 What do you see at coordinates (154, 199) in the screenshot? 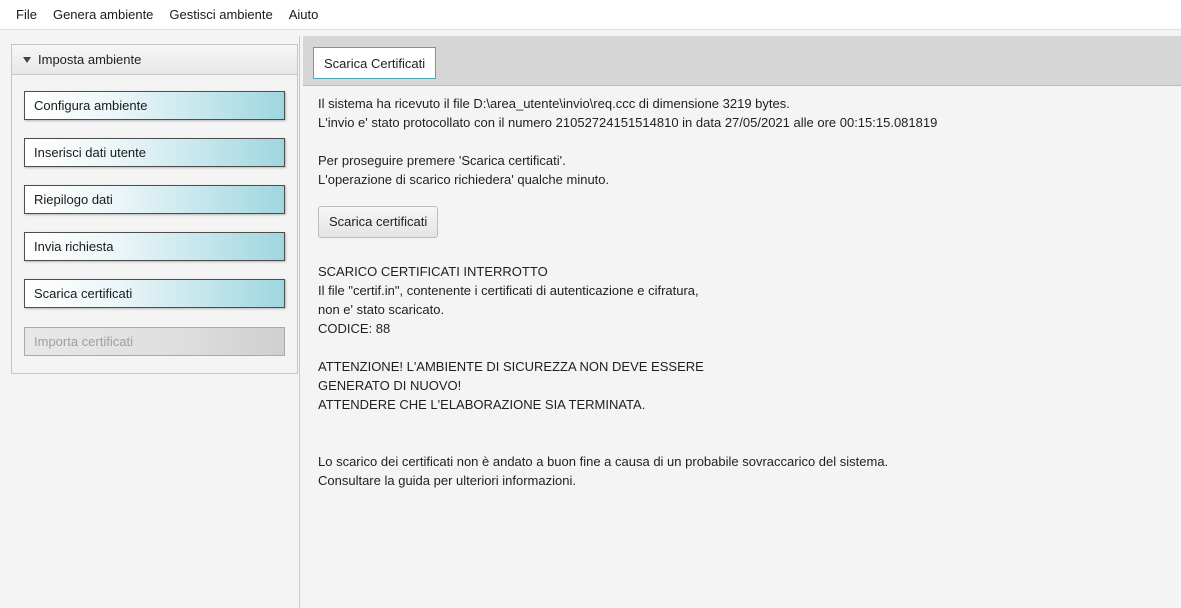
I see `riepilogo-dati-button: Riepilogo dati` at bounding box center [154, 199].